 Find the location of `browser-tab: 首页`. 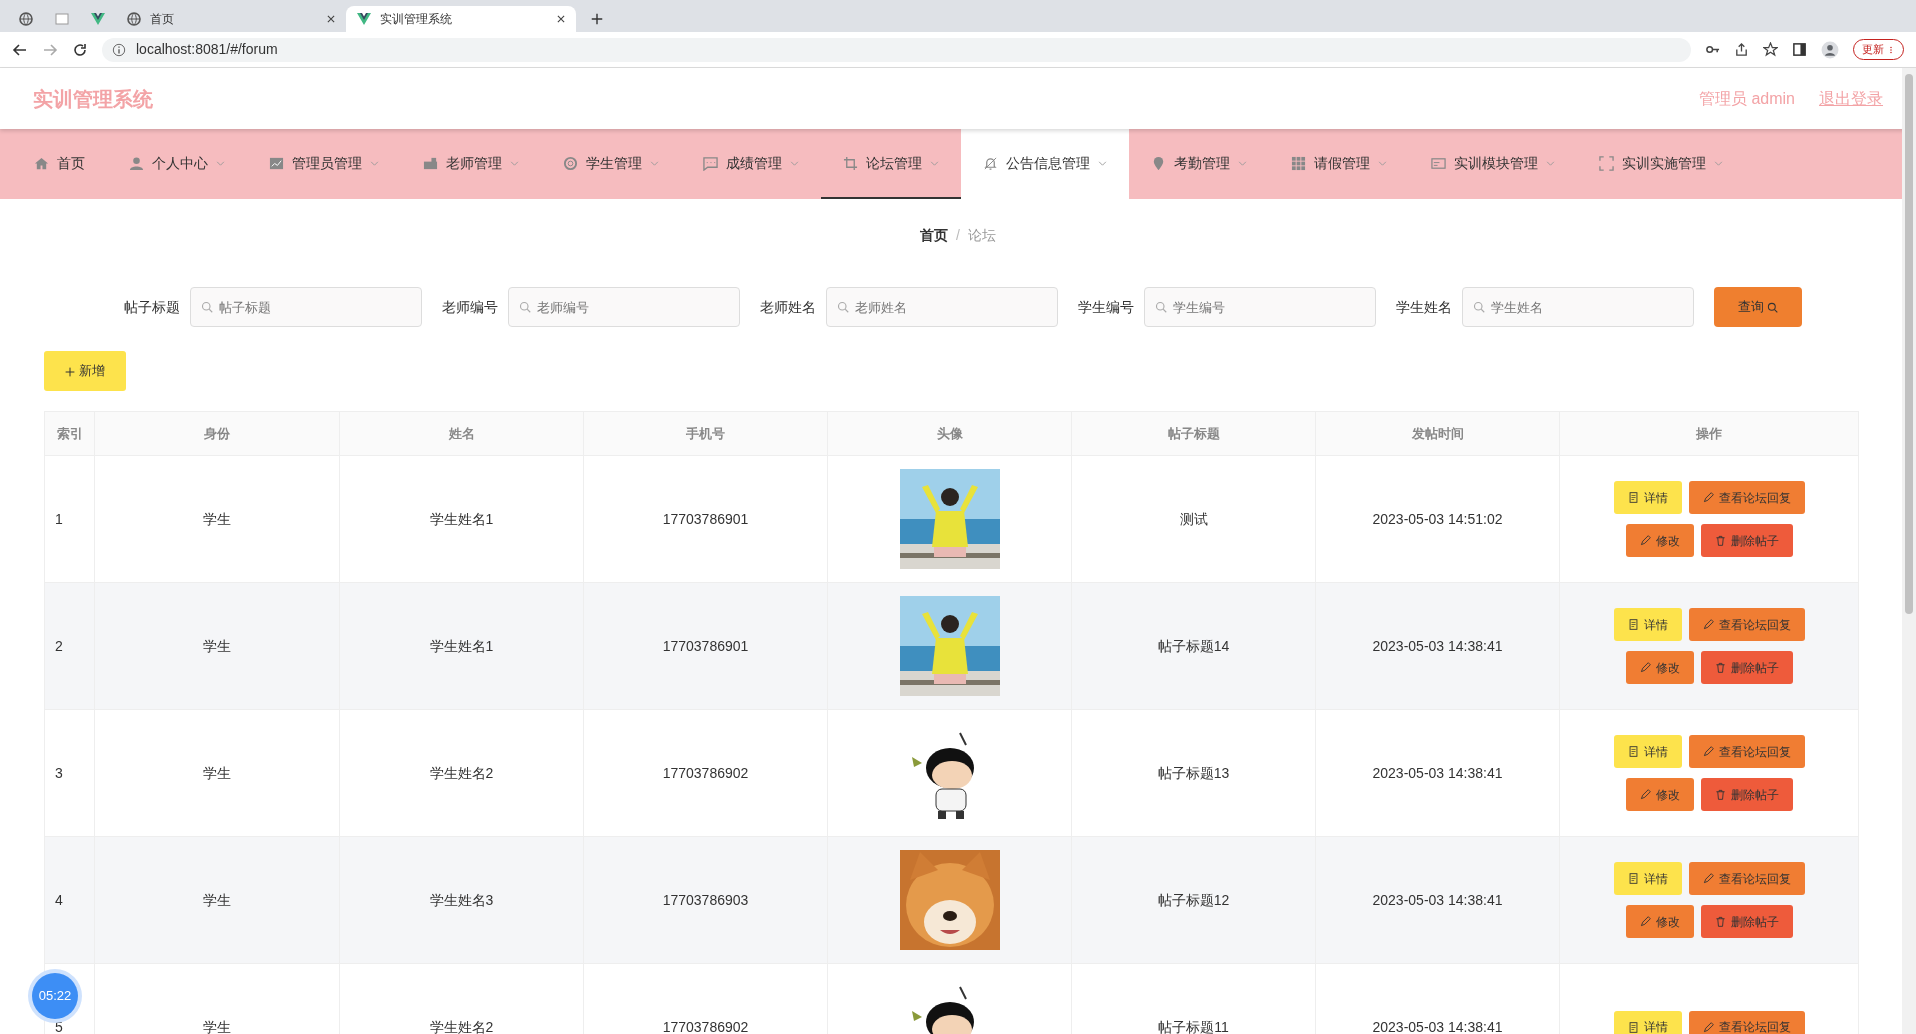

browser-tab: 首页 is located at coordinates (231, 19).